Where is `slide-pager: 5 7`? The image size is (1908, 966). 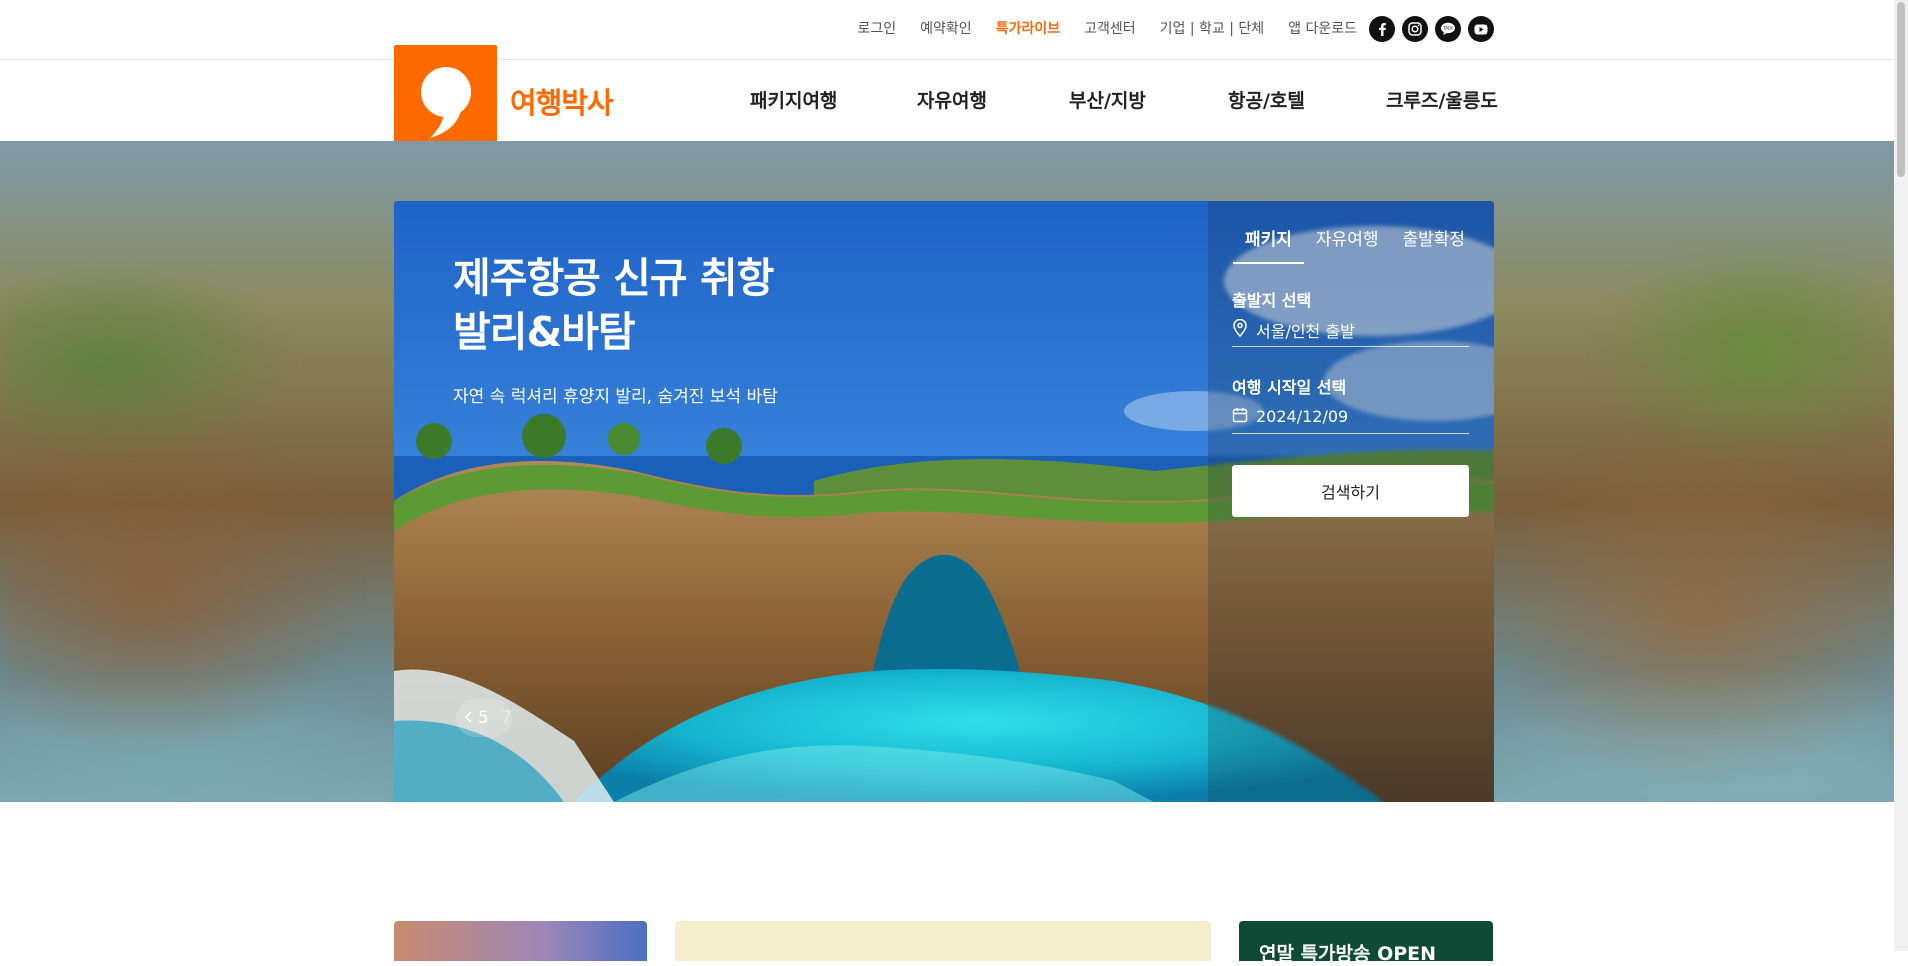
slide-pager: 5 7 is located at coordinates (484, 718).